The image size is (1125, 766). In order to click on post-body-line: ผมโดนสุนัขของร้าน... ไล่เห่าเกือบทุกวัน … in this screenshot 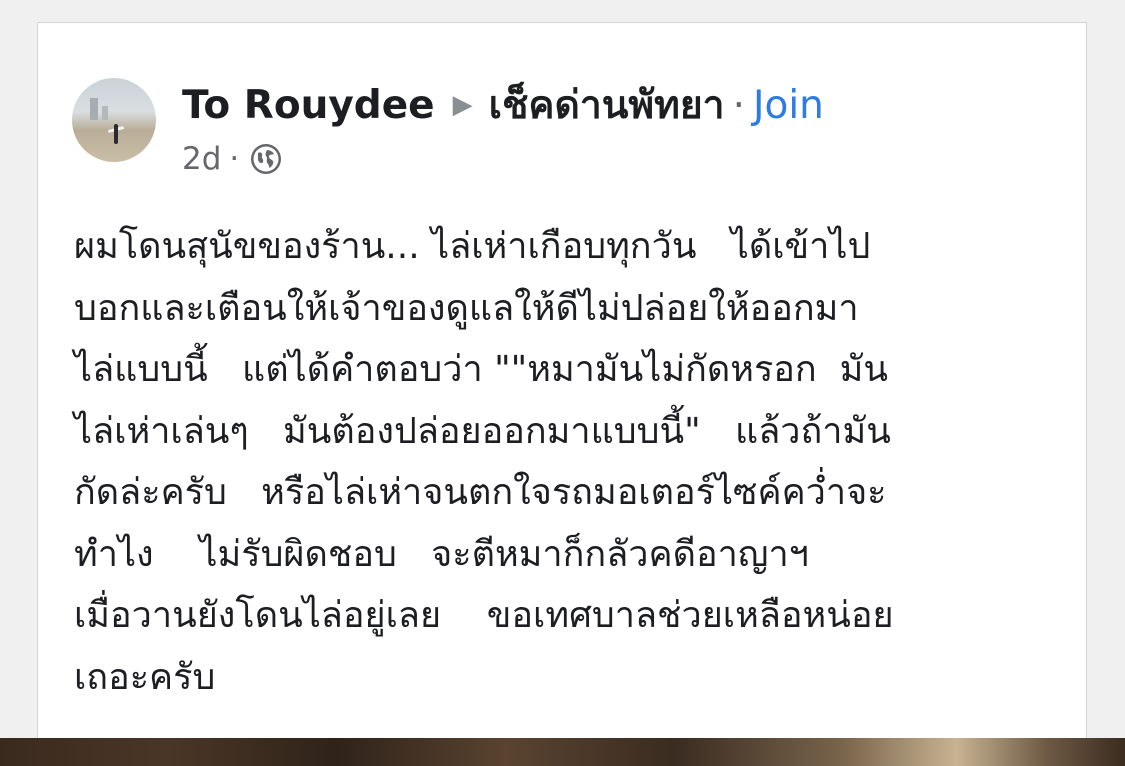, I will do `click(472, 246)`.